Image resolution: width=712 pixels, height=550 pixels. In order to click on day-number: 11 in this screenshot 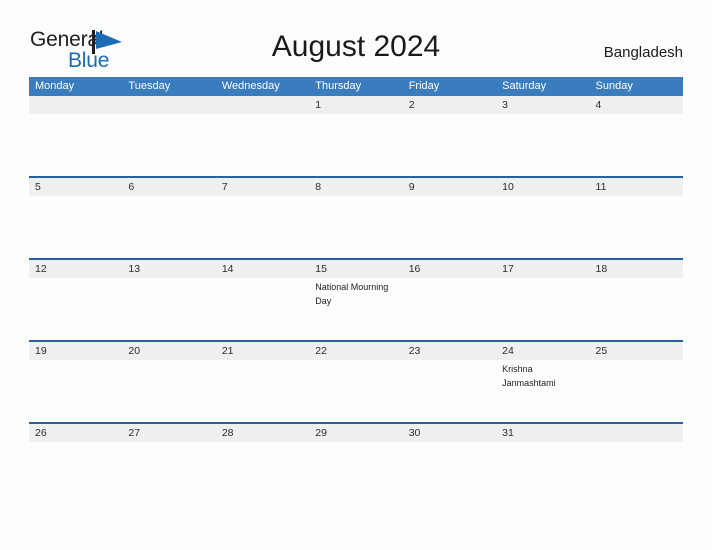, I will do `click(636, 187)`.